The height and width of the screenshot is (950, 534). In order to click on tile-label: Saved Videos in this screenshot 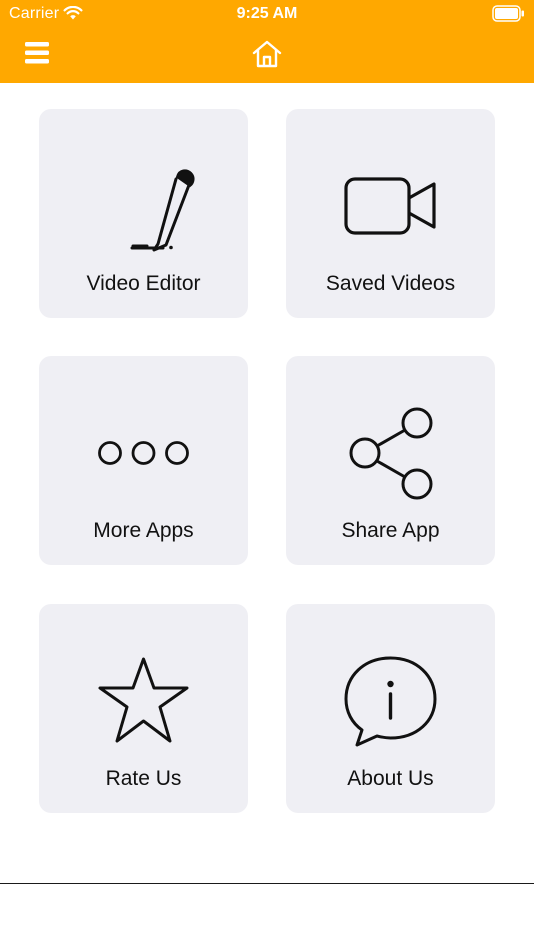, I will do `click(390, 283)`.